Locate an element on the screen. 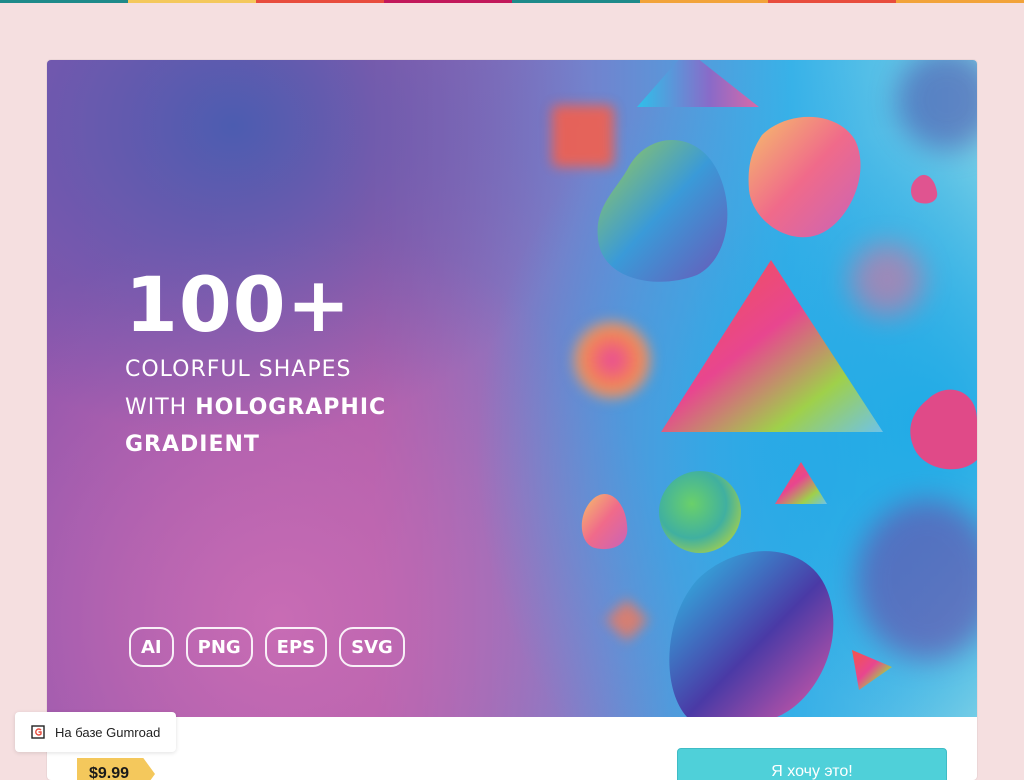  gumroad-icon is located at coordinates (38, 732).